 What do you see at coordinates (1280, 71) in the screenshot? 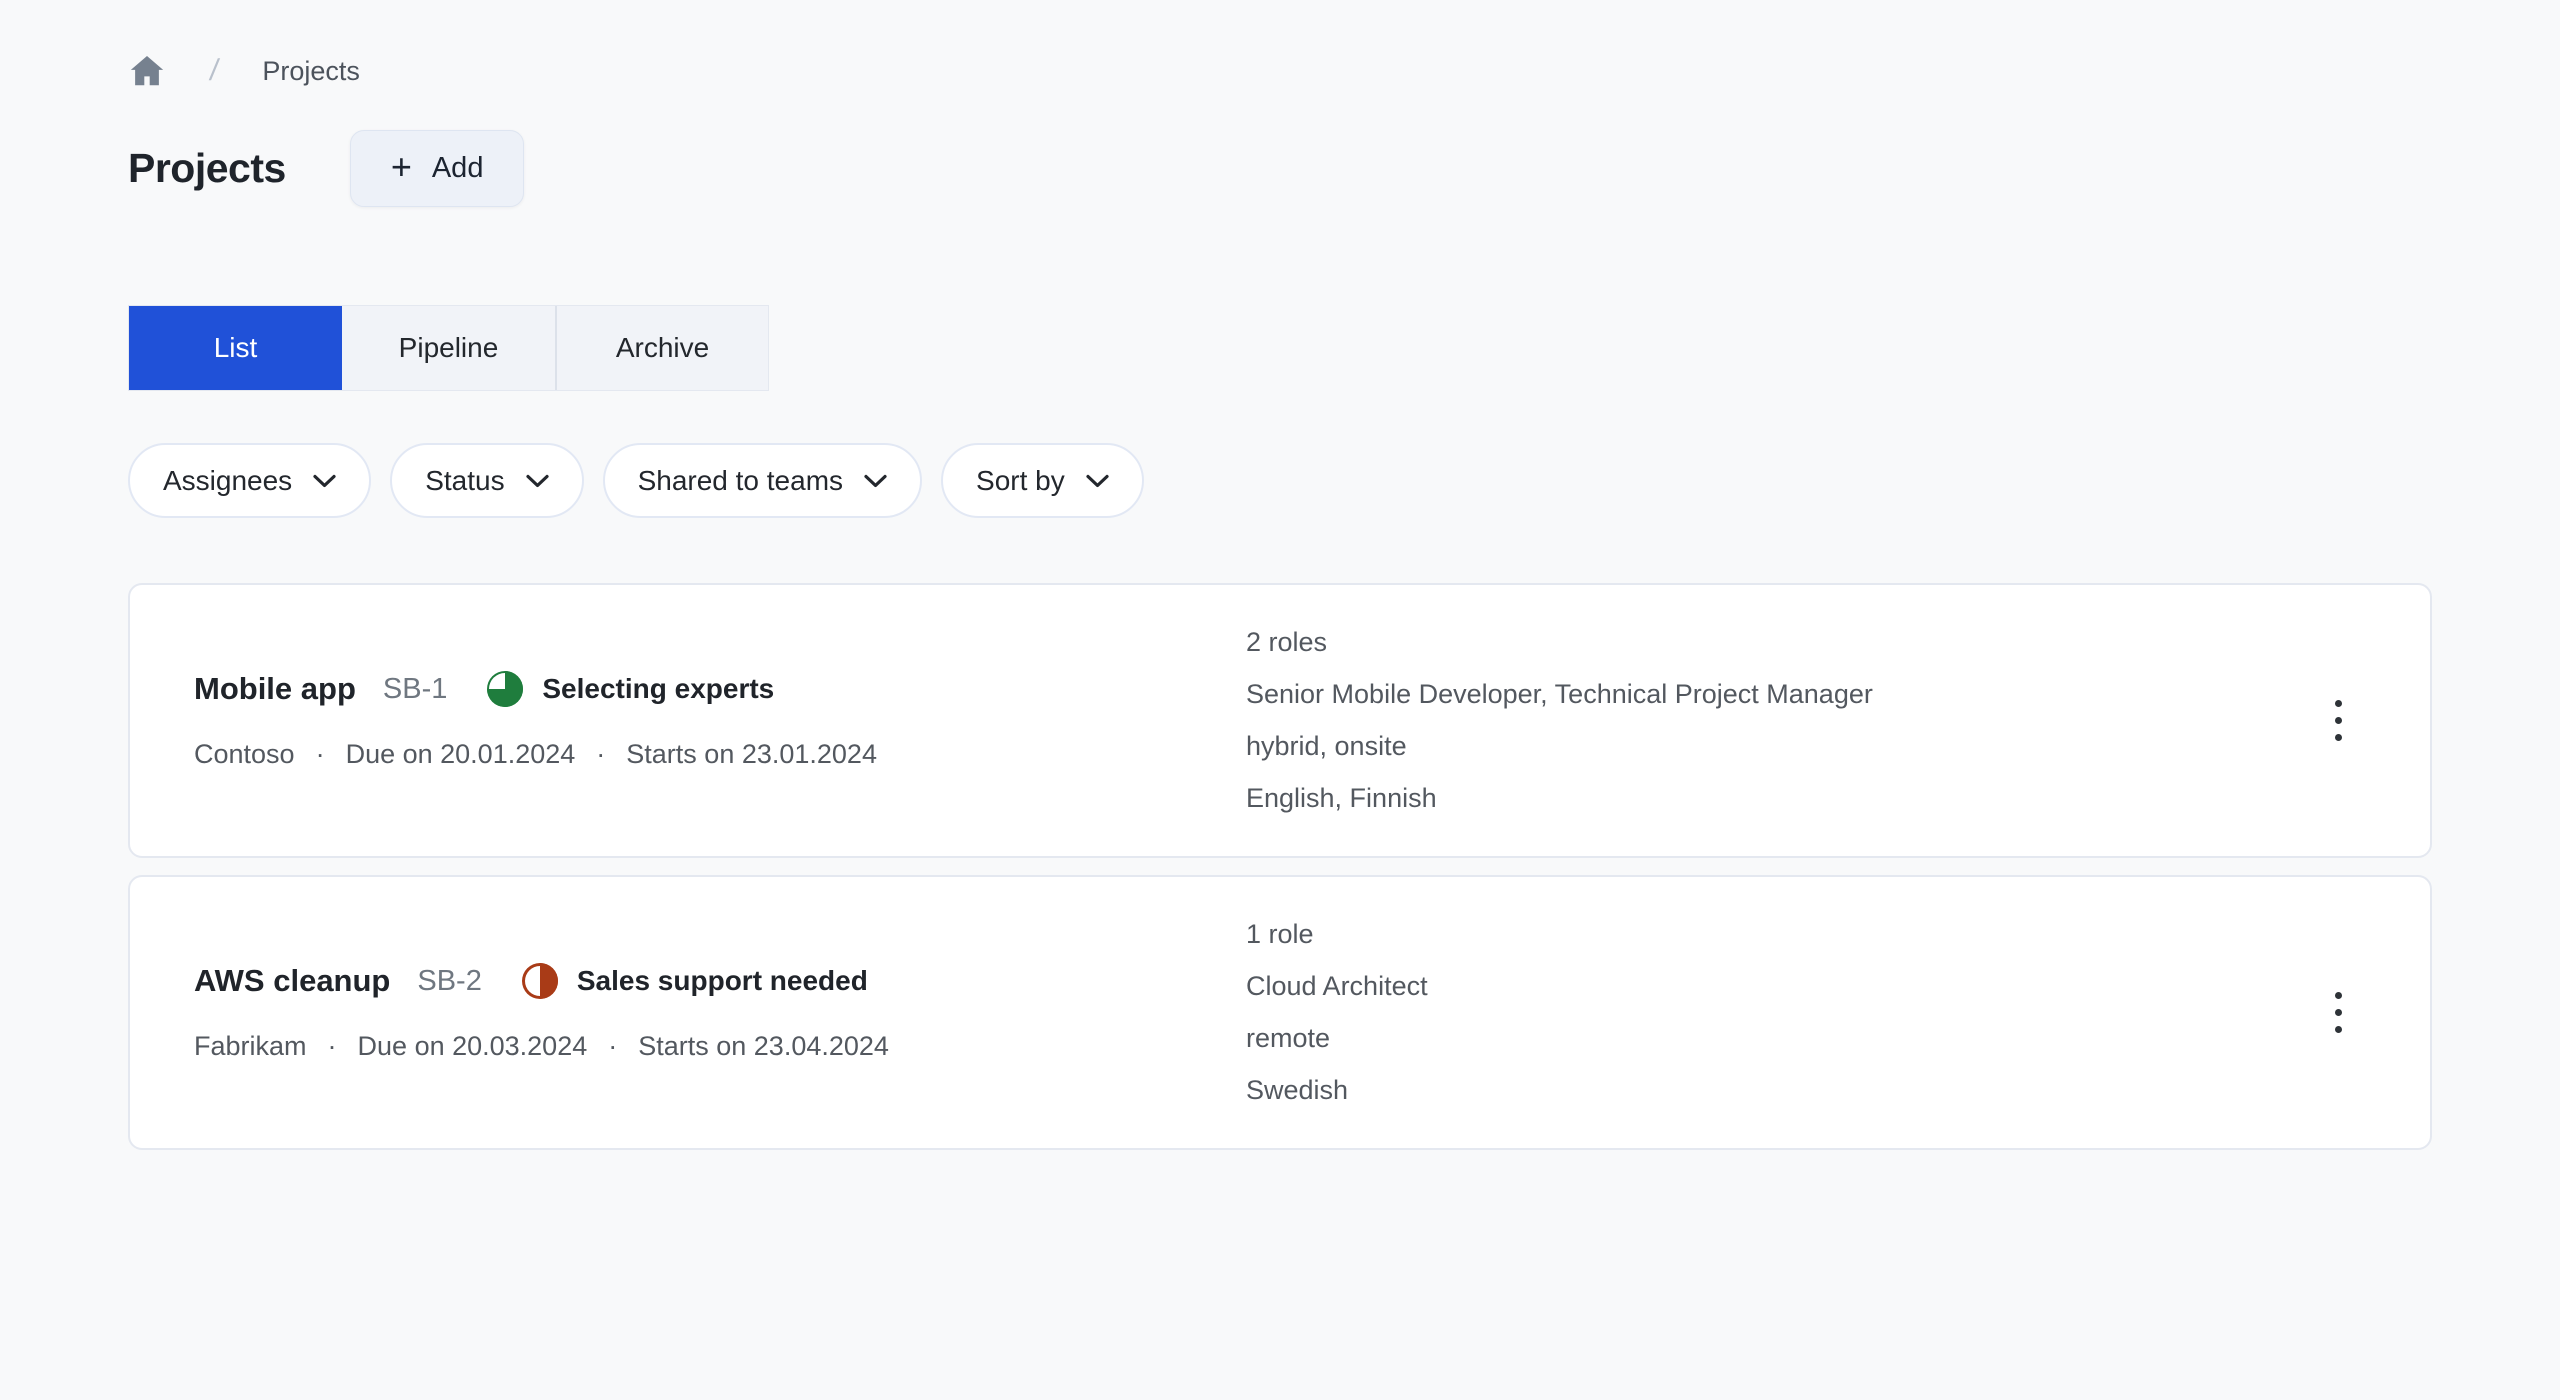
I see `breadcrumb: / Projects` at bounding box center [1280, 71].